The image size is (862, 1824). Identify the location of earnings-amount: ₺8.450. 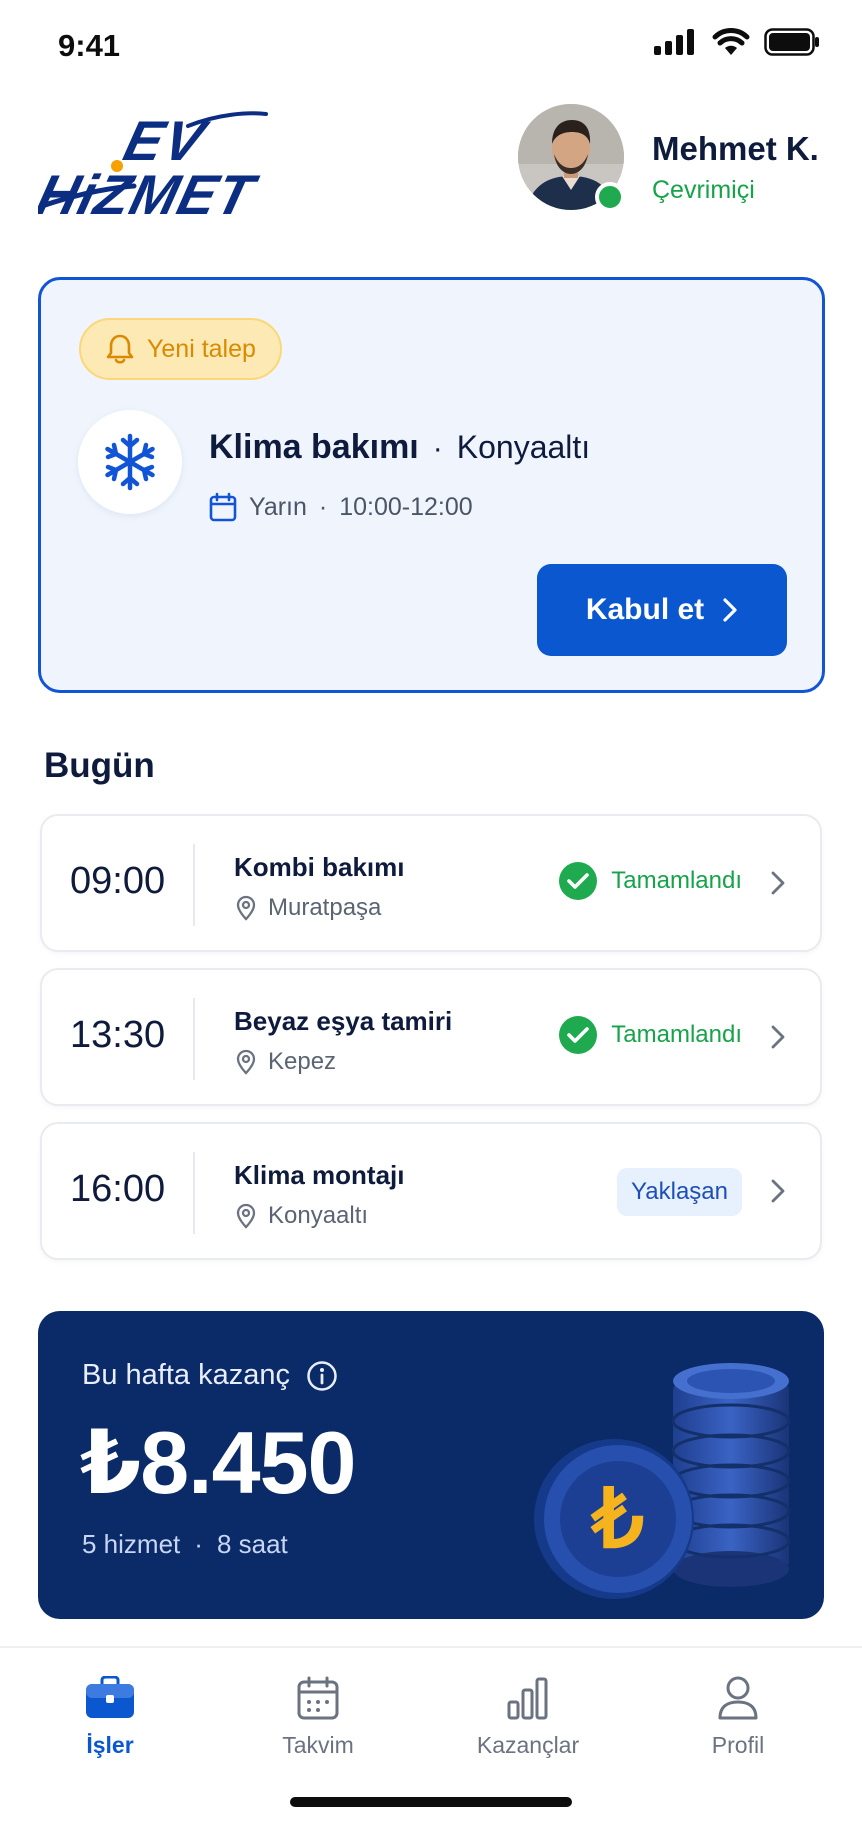
(218, 1462).